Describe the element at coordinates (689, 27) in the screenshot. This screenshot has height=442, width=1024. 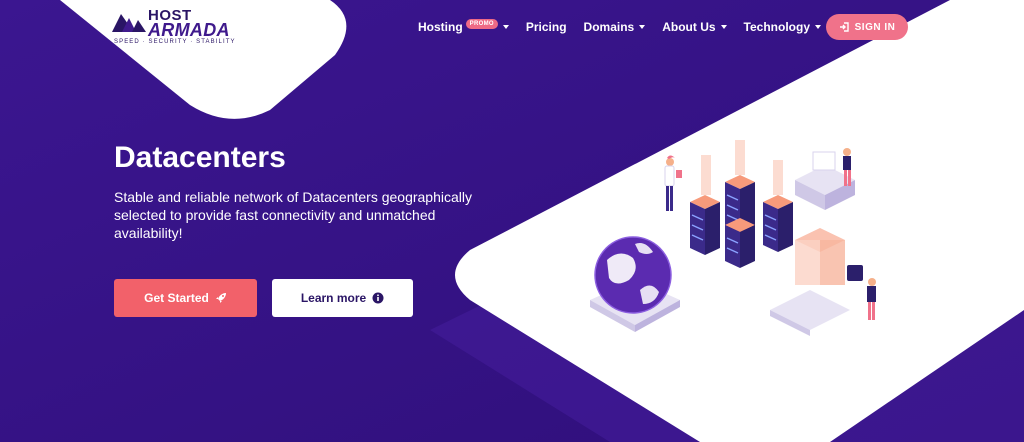
I see `nav-item-label: About Us` at that location.